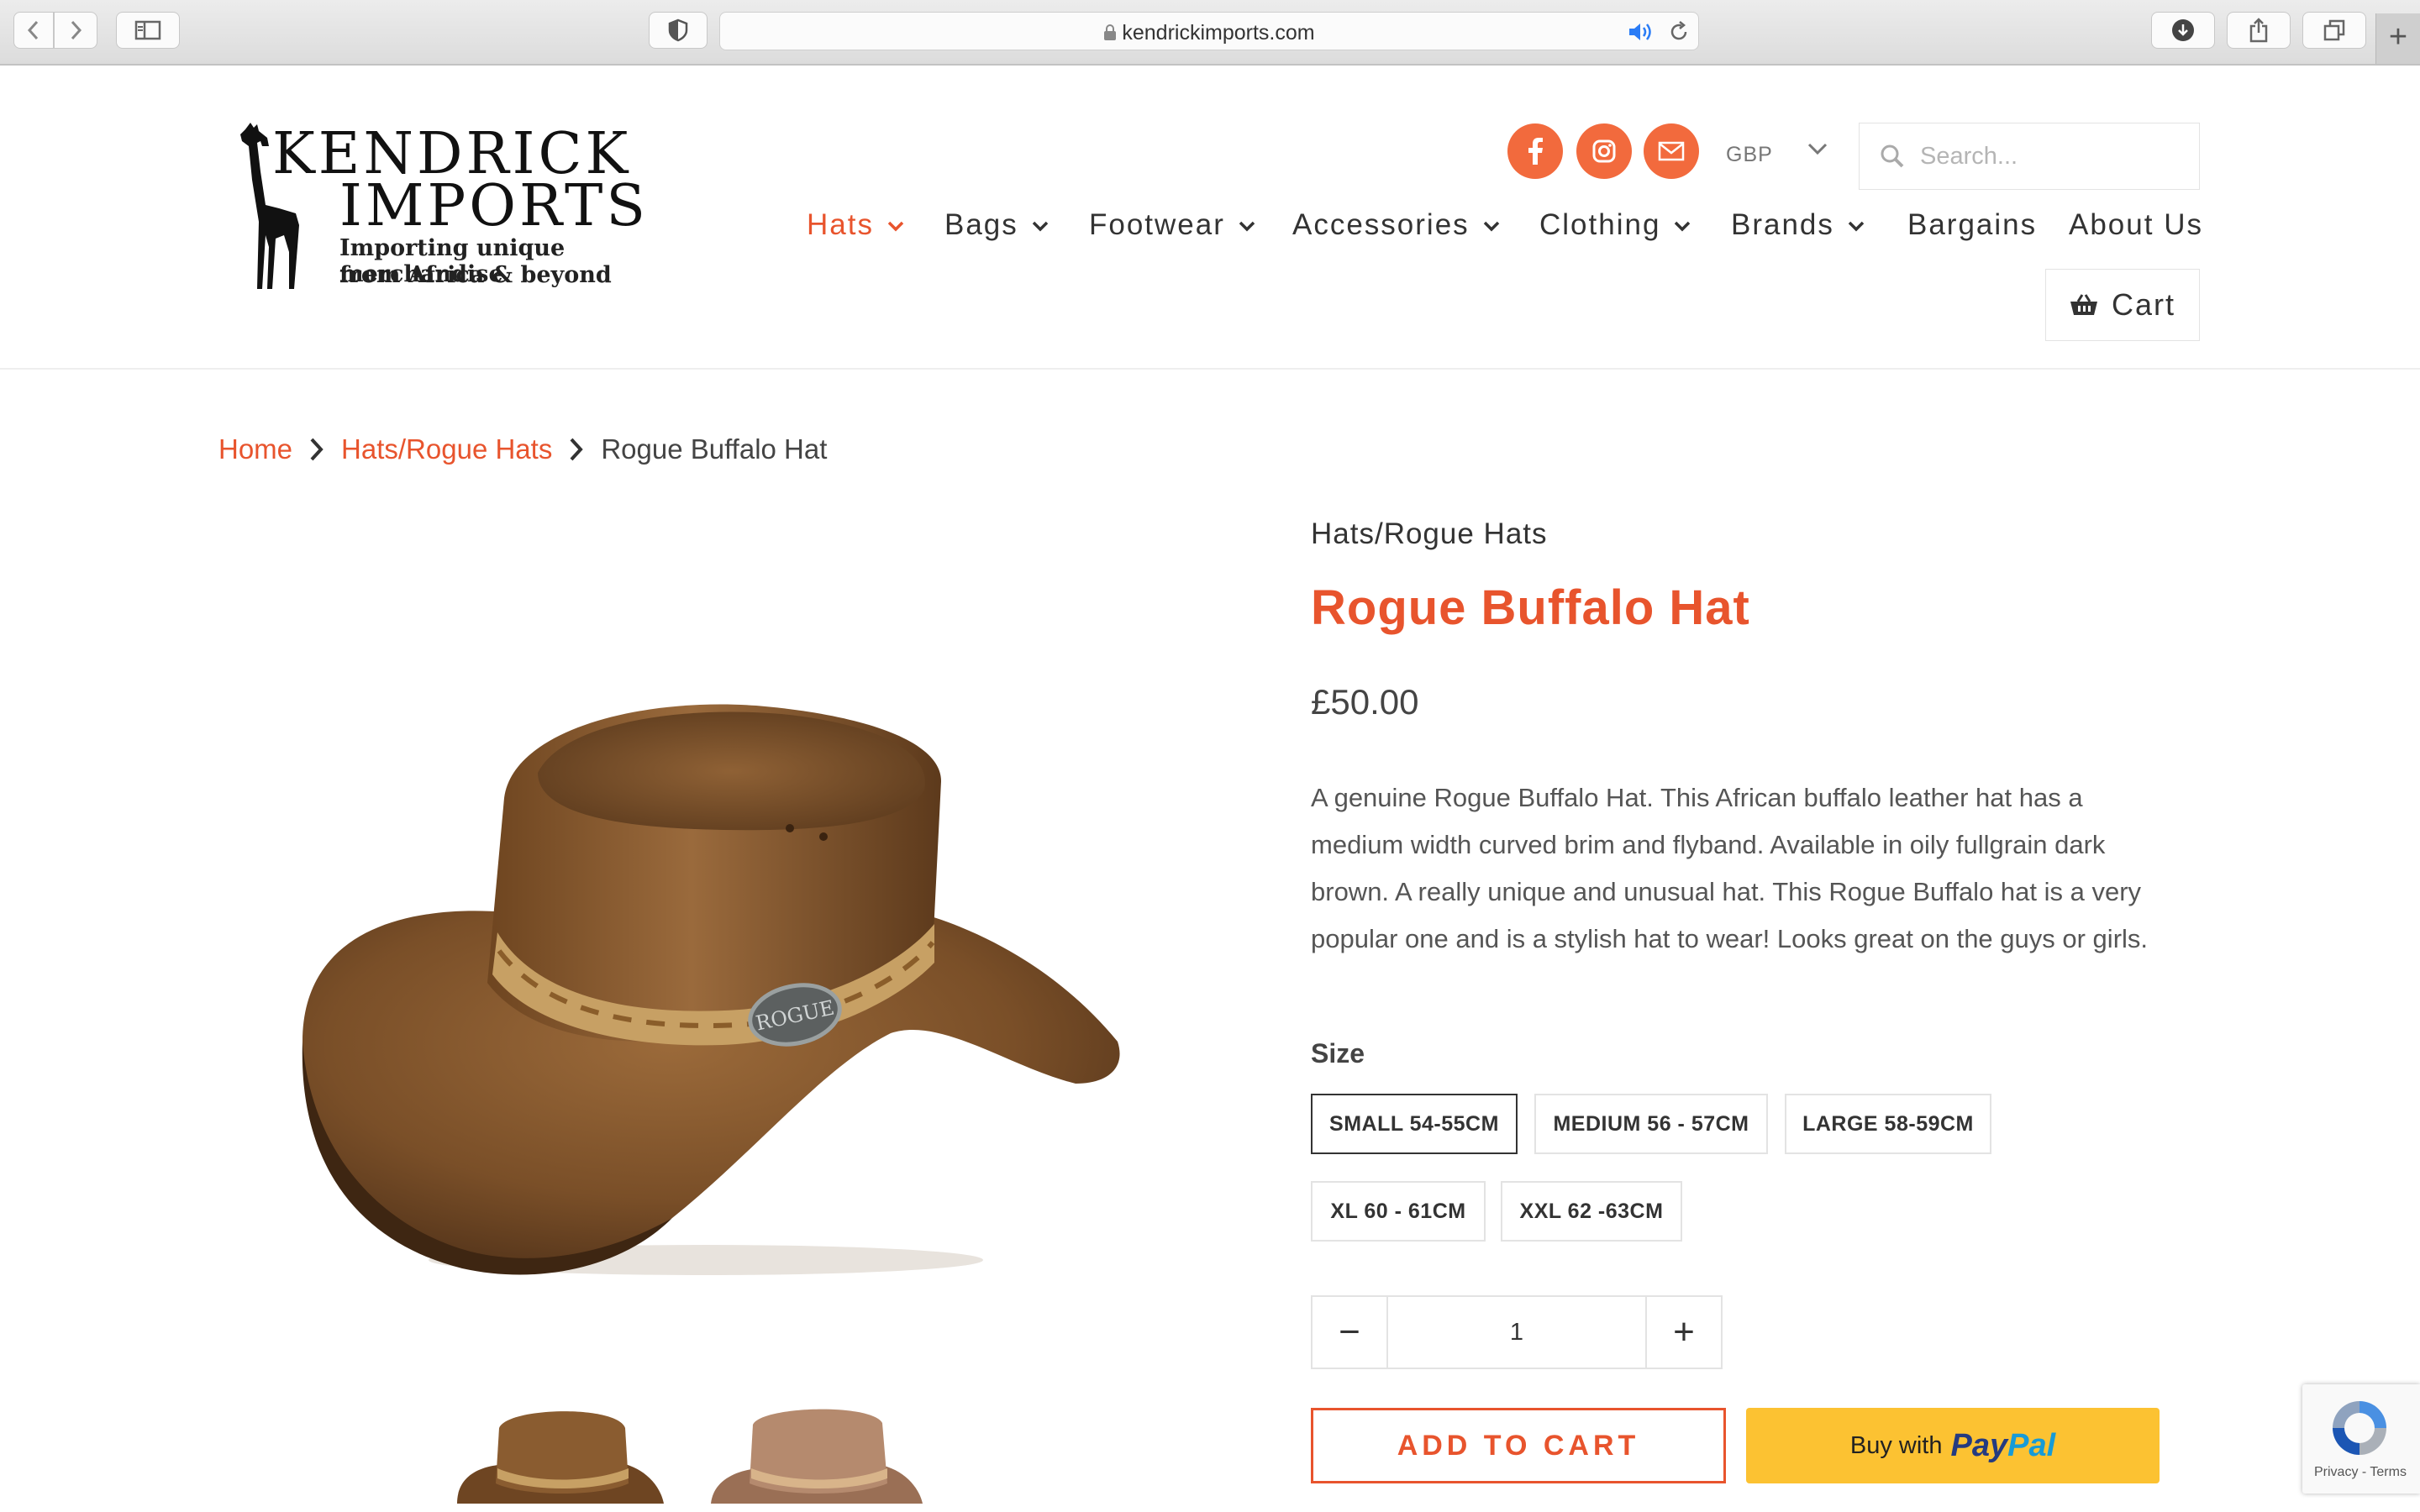 This screenshot has height=1512, width=2420. I want to click on tabs-icon, so click(2334, 30).